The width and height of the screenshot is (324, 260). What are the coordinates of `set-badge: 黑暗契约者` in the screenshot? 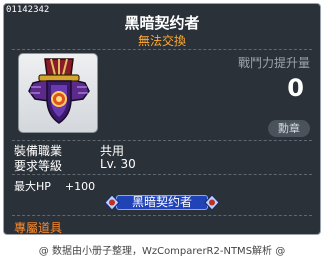 It's located at (162, 202).